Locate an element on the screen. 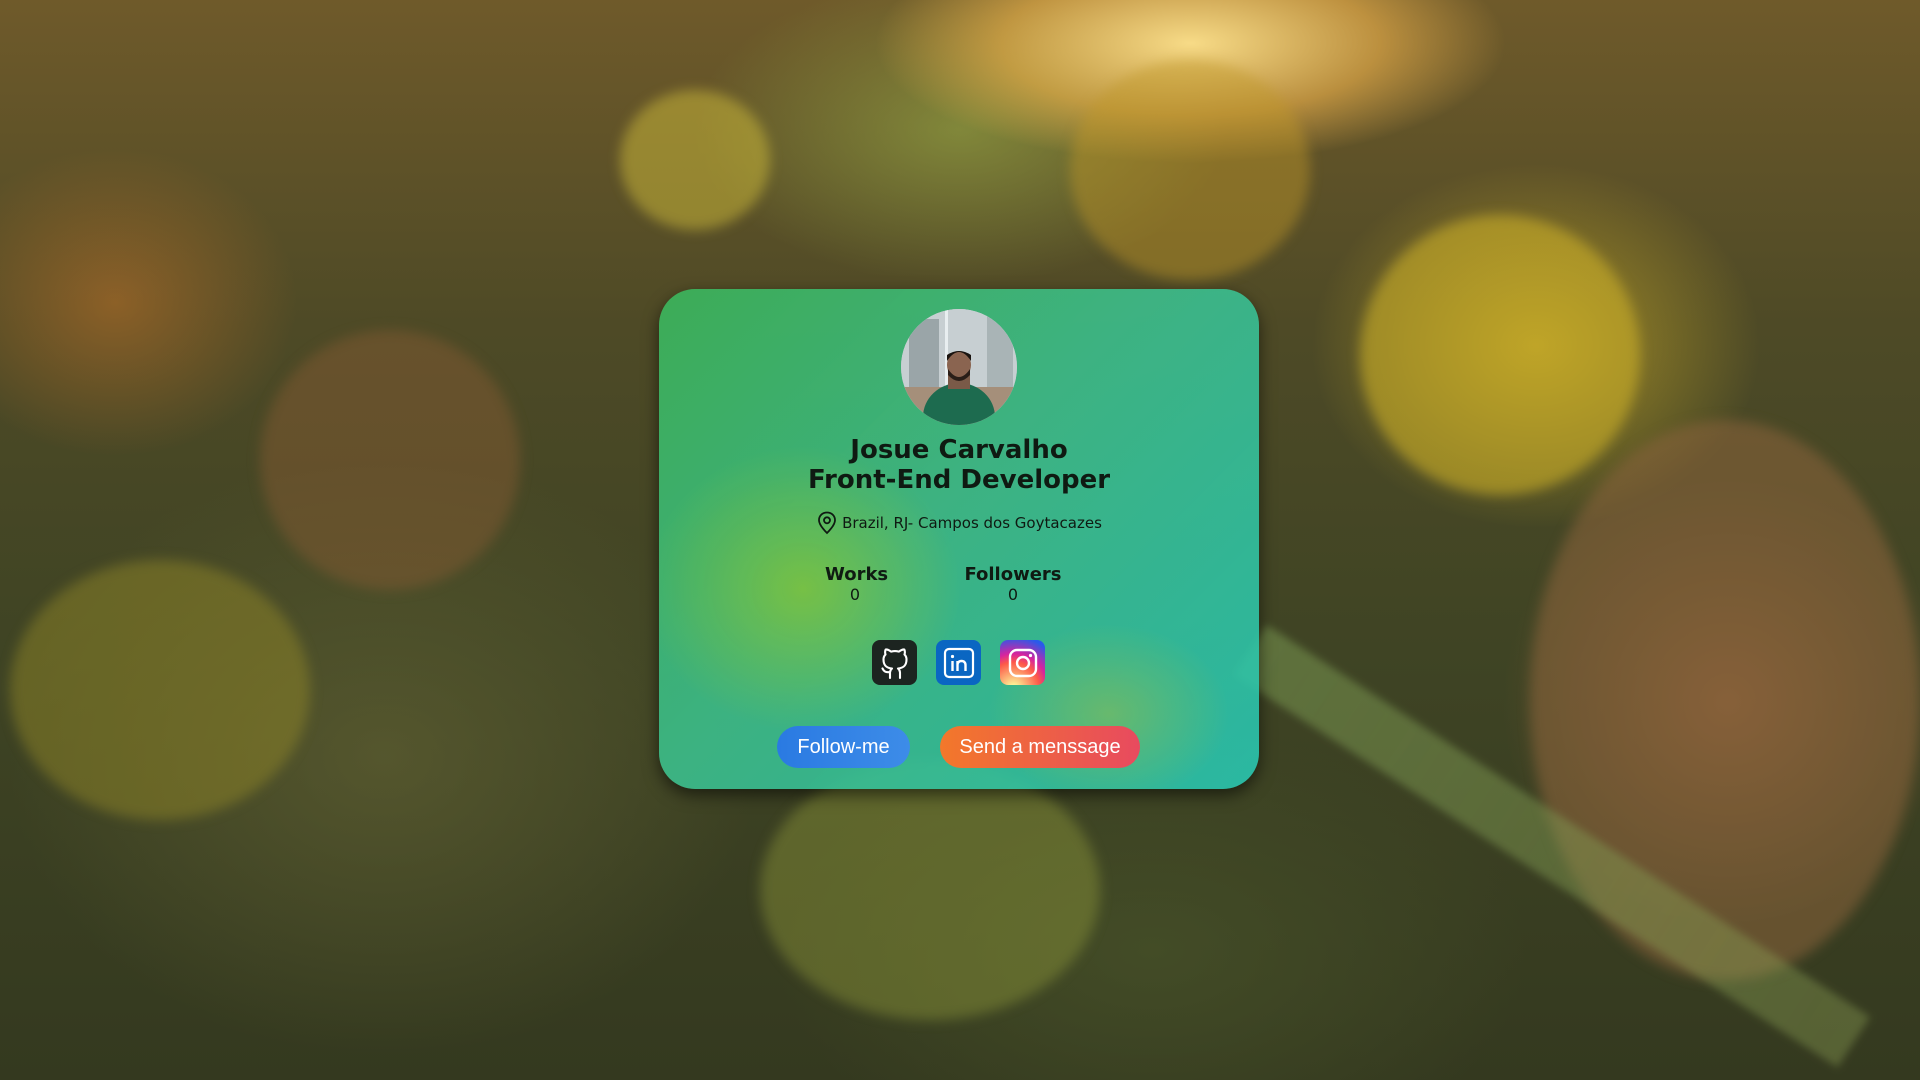  linkedin-link is located at coordinates (958, 662).